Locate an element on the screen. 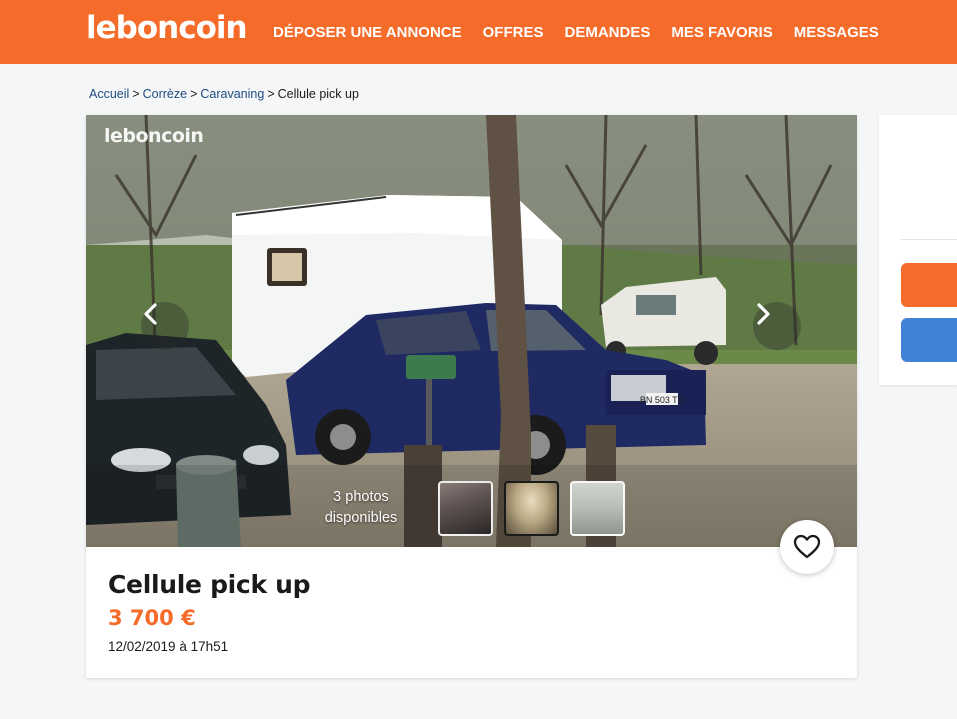  nav-demandes: DEMANDES is located at coordinates (607, 32).